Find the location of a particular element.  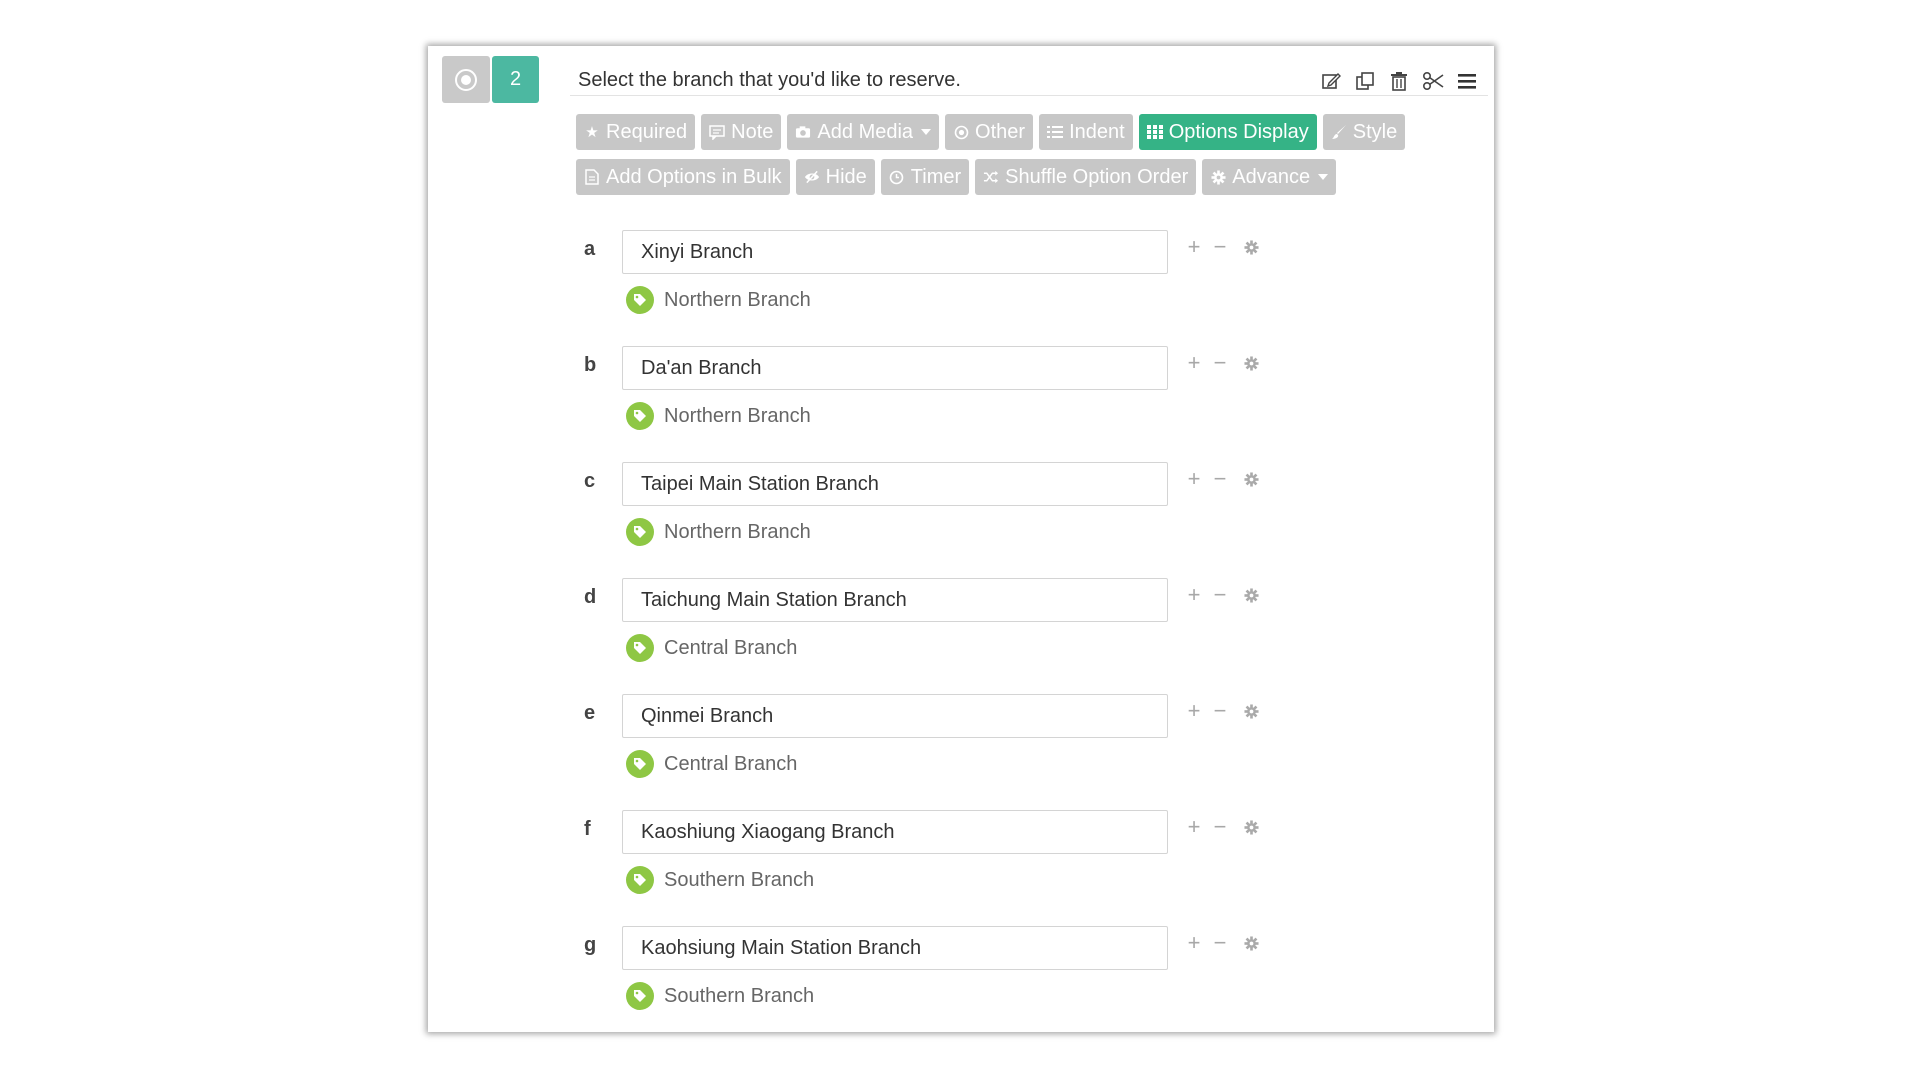

chevron-down-icon is located at coordinates (926, 132).